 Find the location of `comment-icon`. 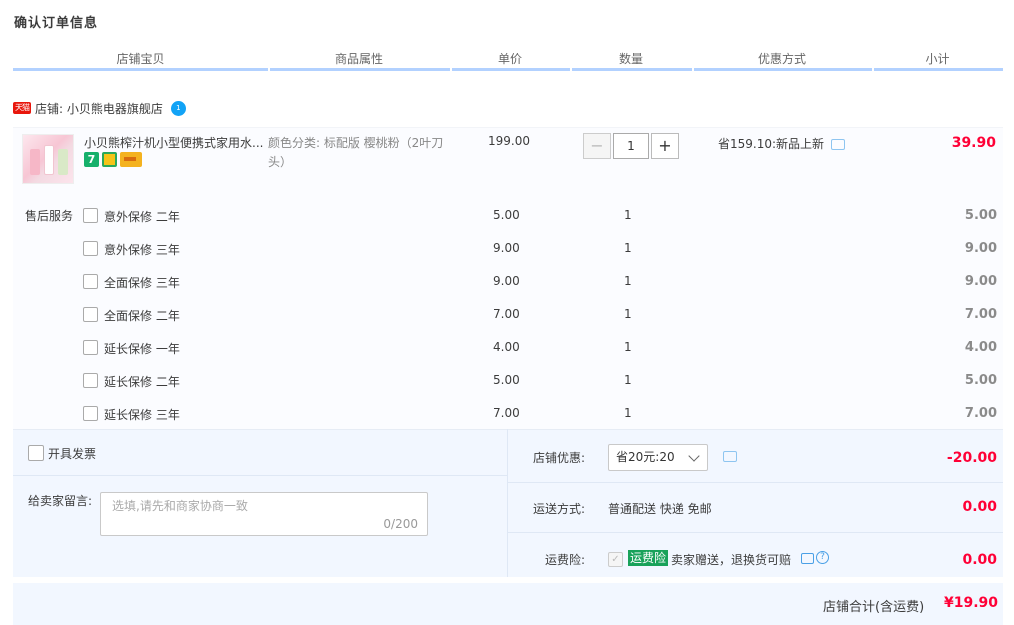

comment-icon is located at coordinates (807, 558).